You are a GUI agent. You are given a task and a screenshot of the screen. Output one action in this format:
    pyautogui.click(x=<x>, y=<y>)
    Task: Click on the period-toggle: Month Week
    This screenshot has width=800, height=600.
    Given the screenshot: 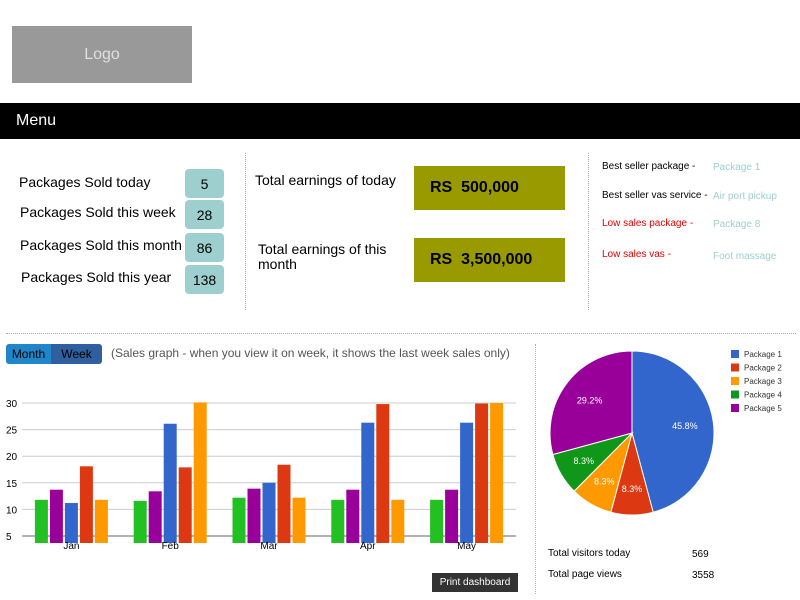 What is the action you would take?
    pyautogui.click(x=54, y=354)
    